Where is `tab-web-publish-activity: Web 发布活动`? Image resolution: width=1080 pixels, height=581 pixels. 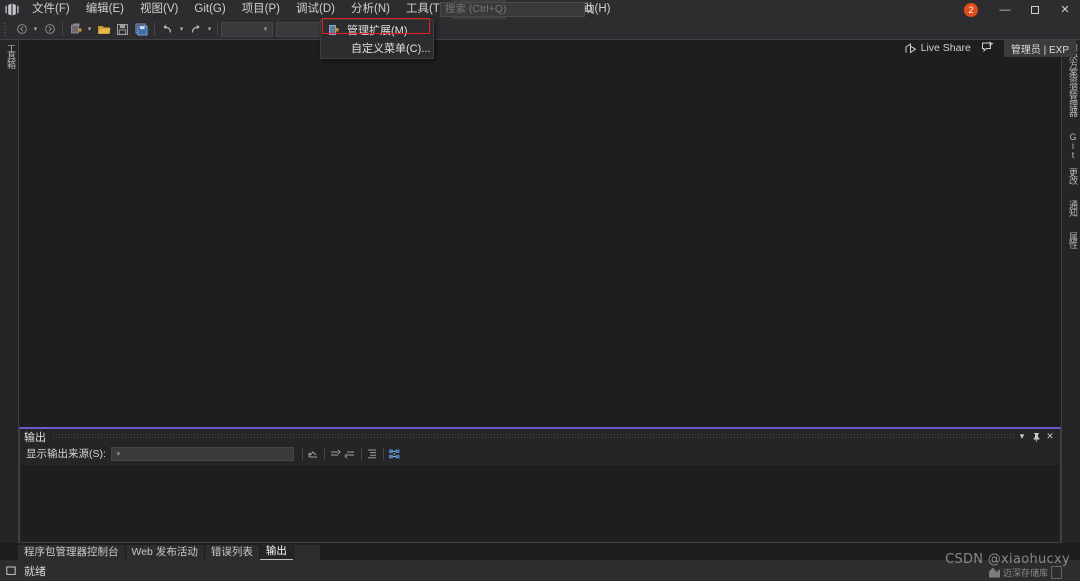
tab-web-publish-activity: Web 发布活动 is located at coordinates (164, 552).